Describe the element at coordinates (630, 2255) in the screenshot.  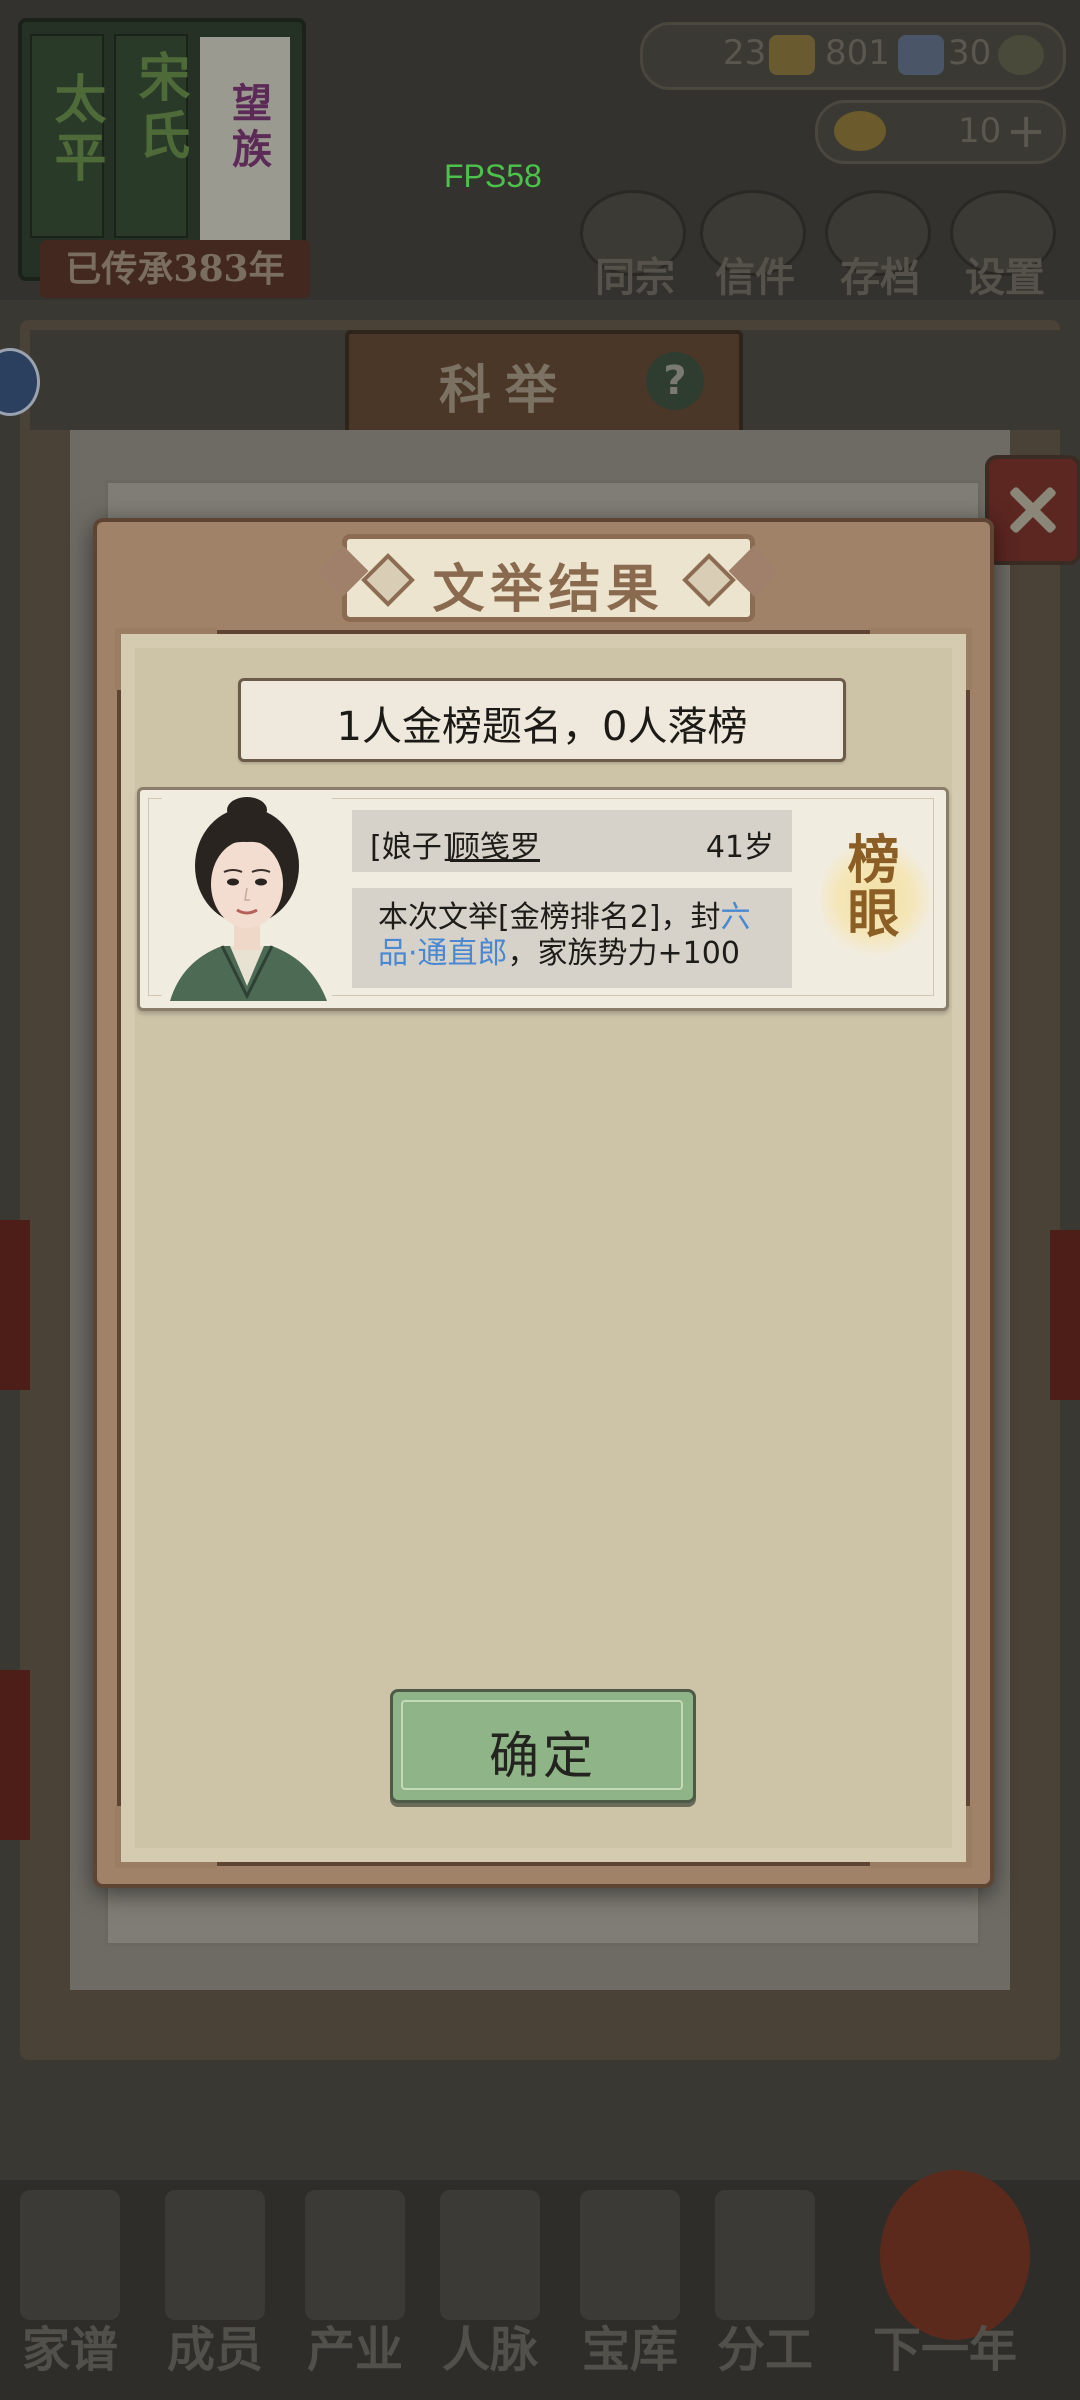
I see `treasury-icon` at that location.